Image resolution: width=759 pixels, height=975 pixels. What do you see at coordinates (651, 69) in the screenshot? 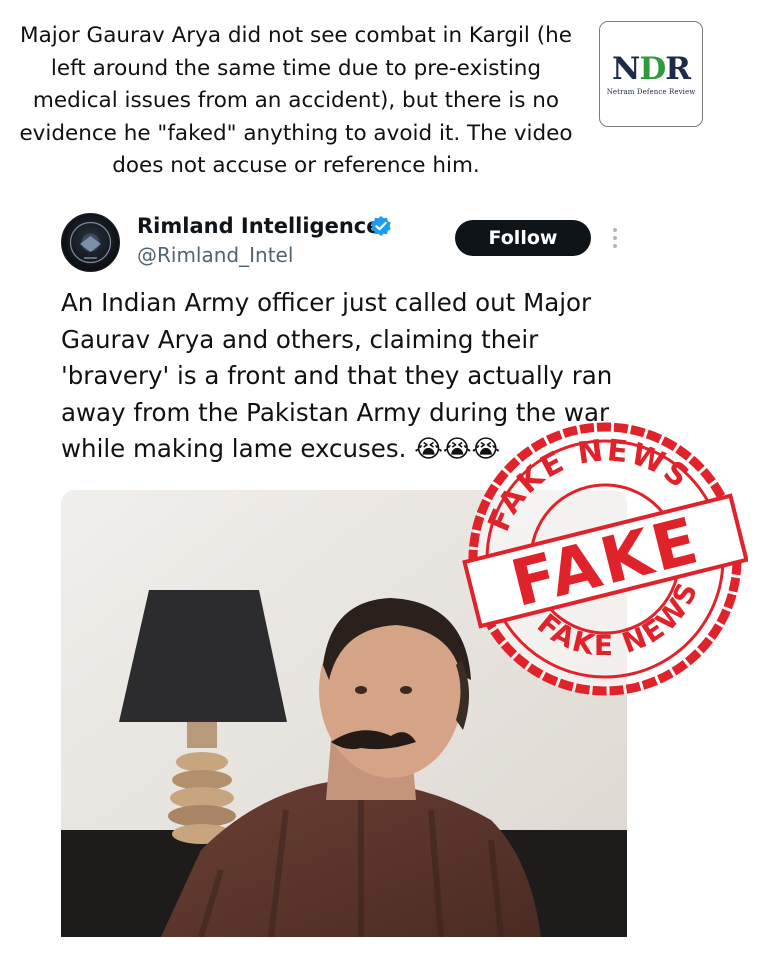
I see `logo-mark: NDR` at bounding box center [651, 69].